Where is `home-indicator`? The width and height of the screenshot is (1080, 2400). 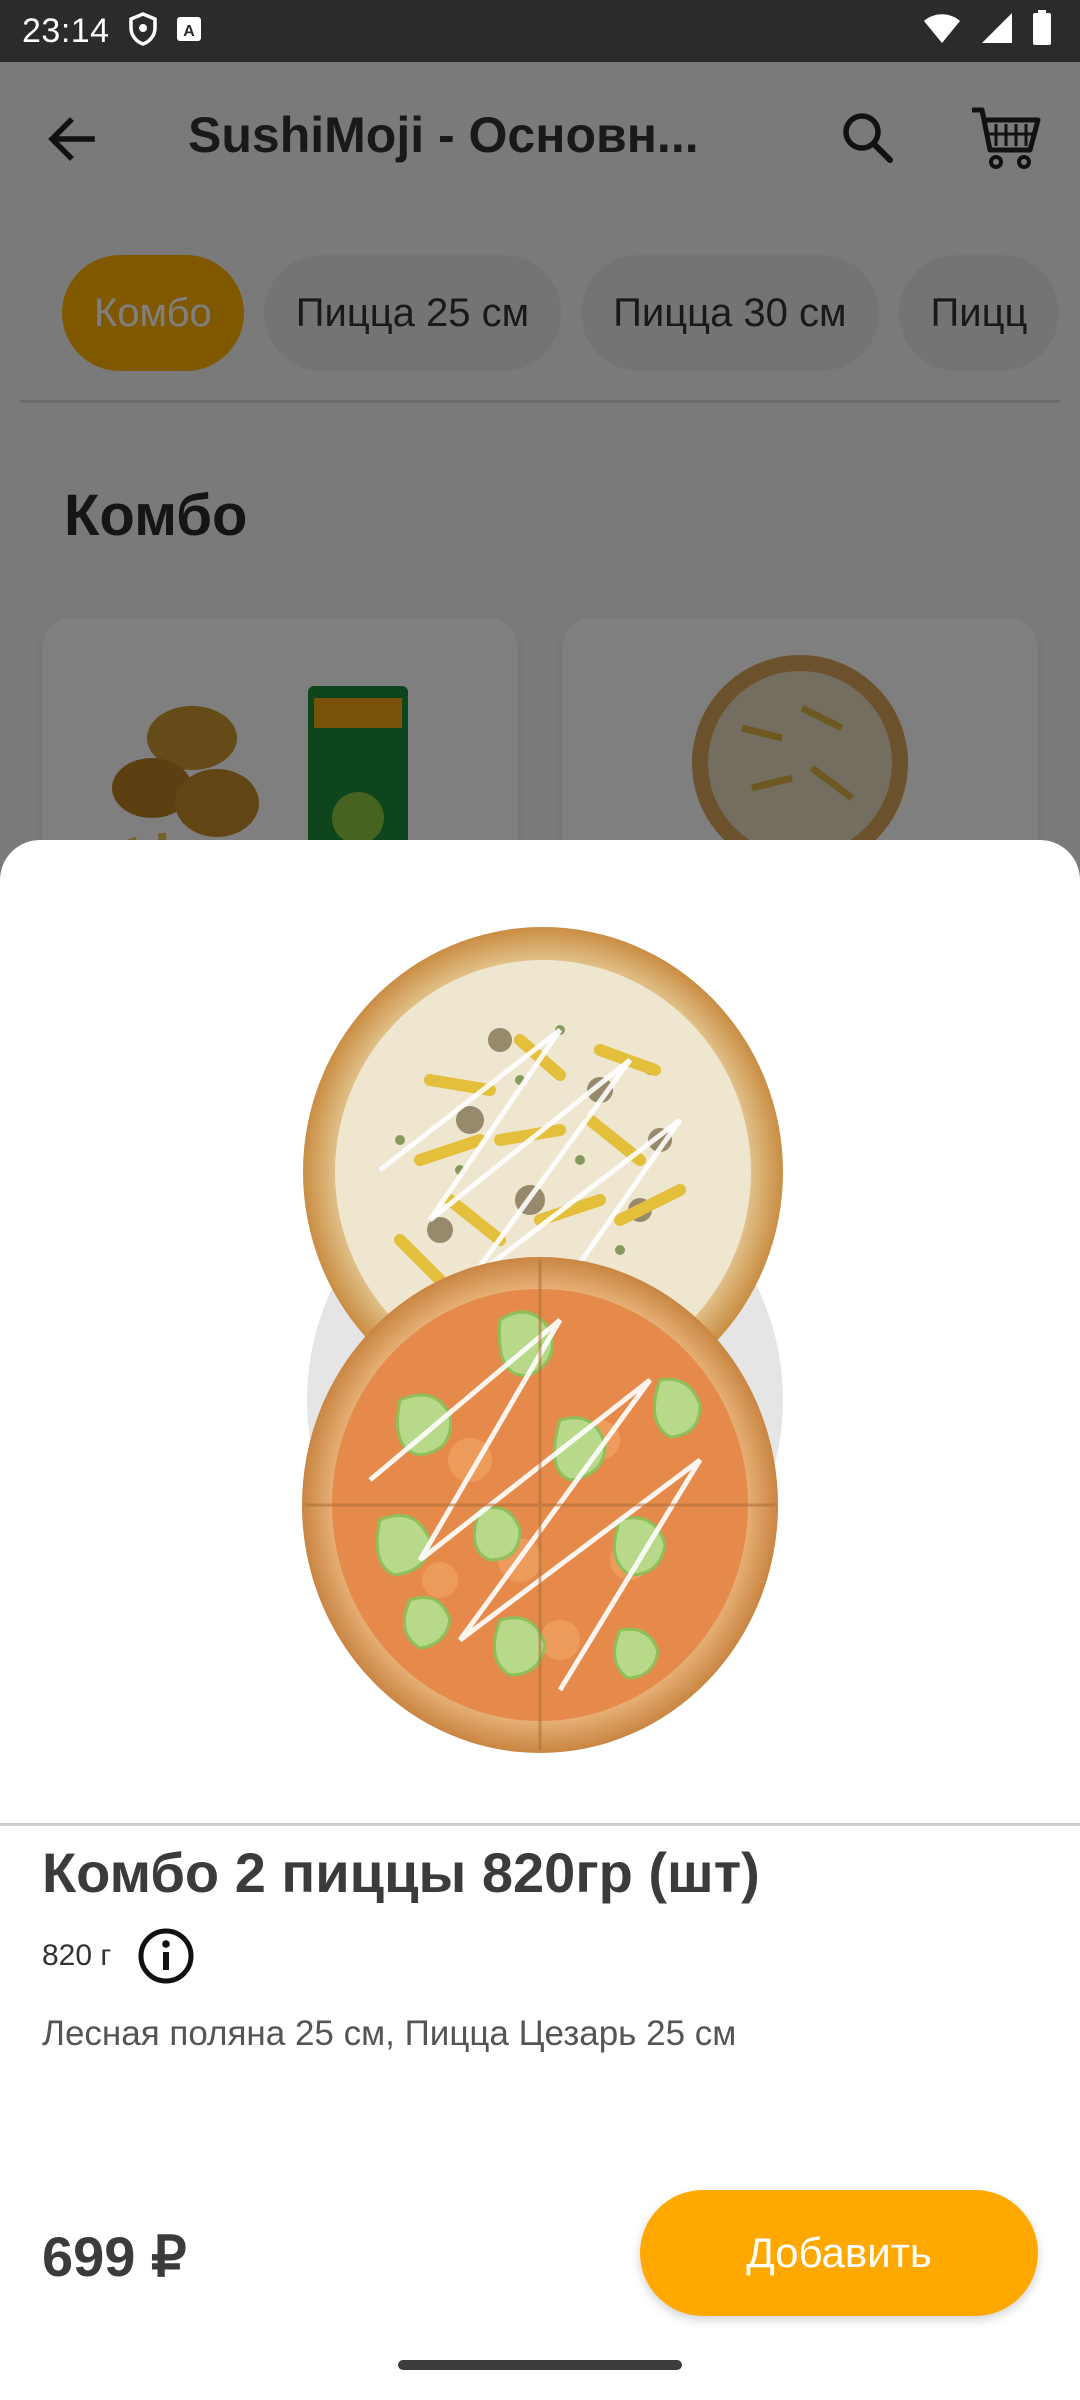 home-indicator is located at coordinates (540, 2365).